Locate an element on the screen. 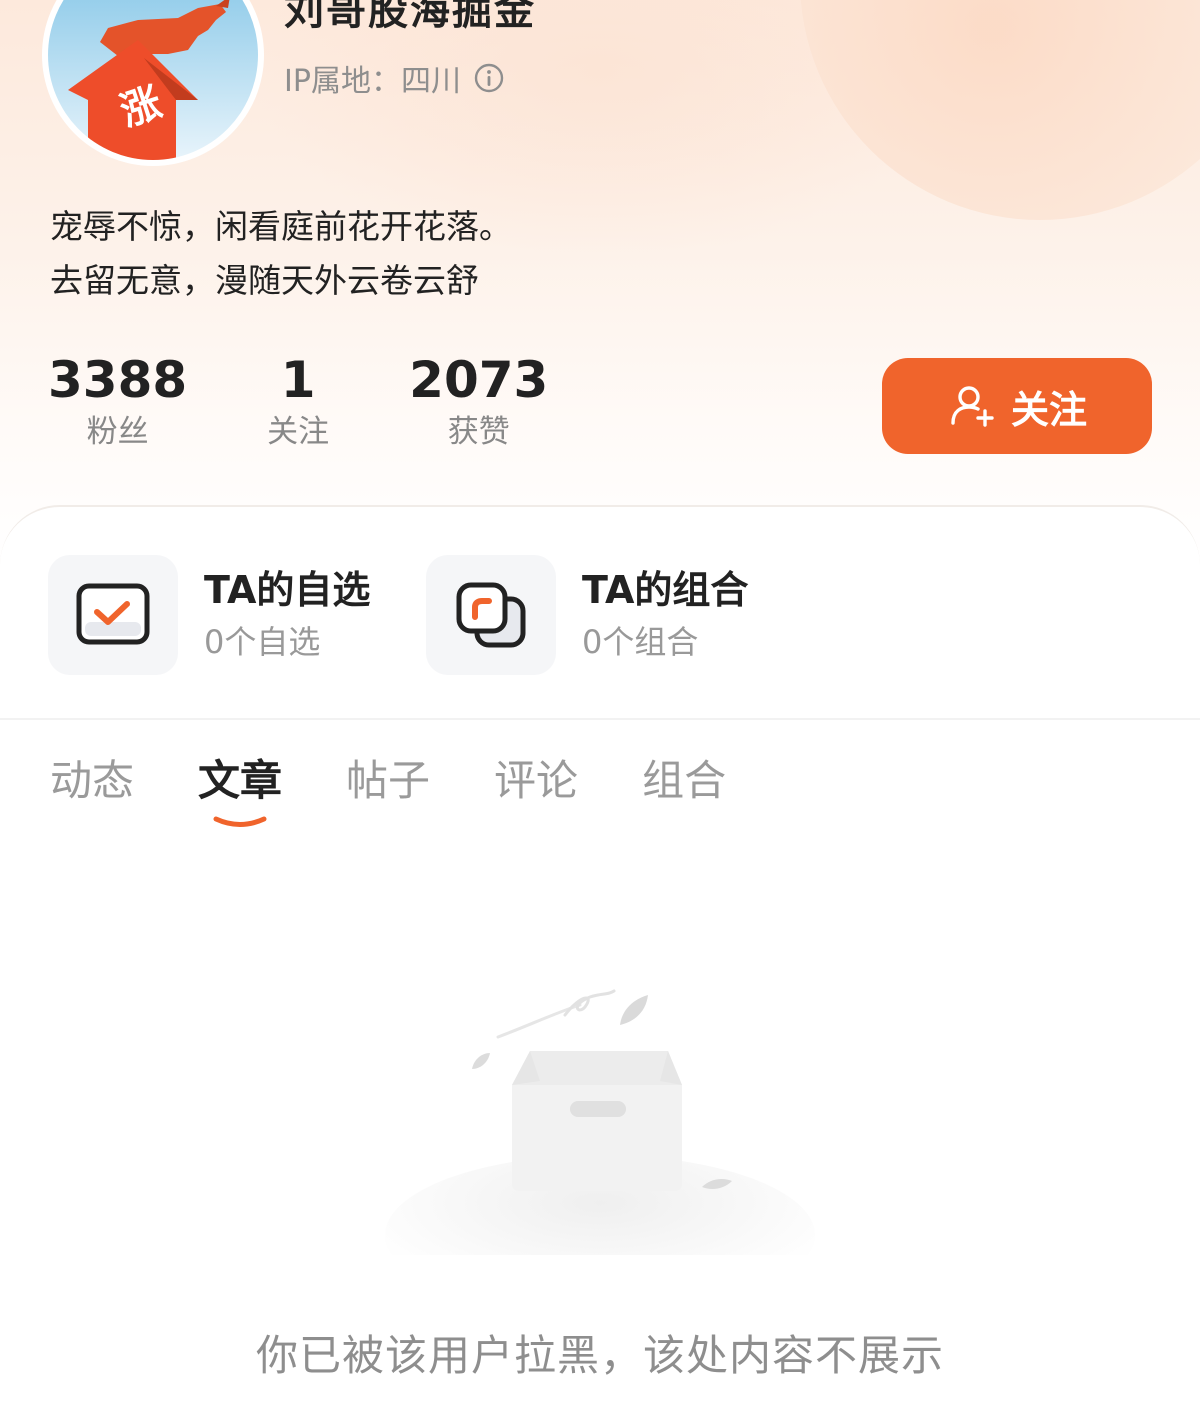 This screenshot has width=1200, height=1417. tab-feed: 动态 is located at coordinates (92, 781).